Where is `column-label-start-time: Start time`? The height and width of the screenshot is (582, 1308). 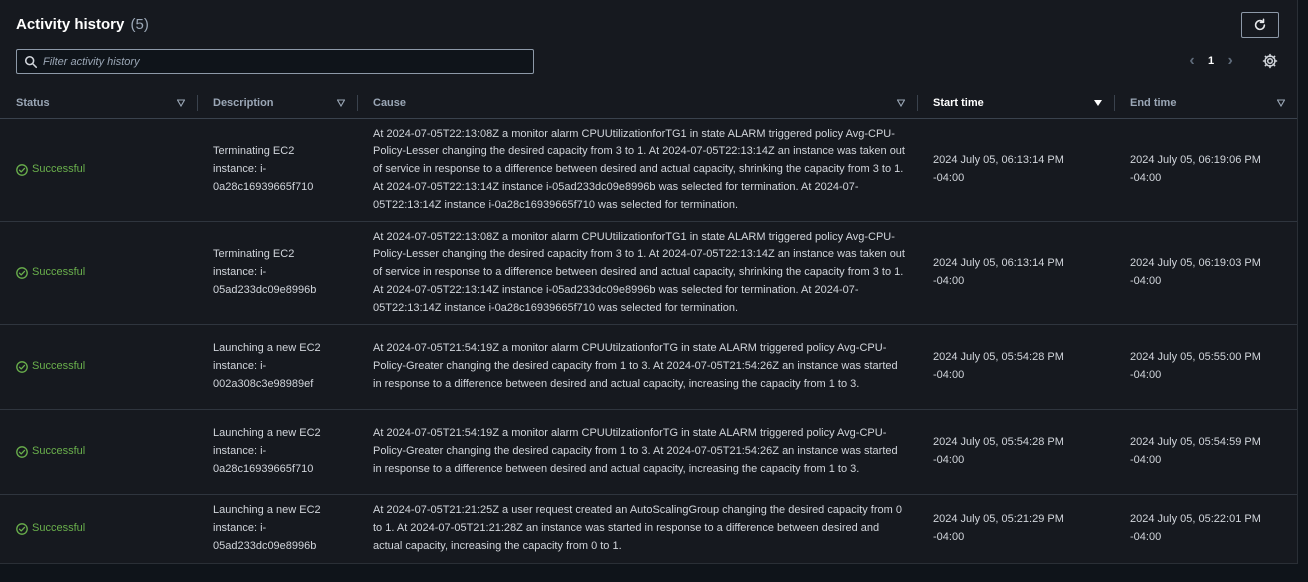 column-label-start-time: Start time is located at coordinates (958, 103).